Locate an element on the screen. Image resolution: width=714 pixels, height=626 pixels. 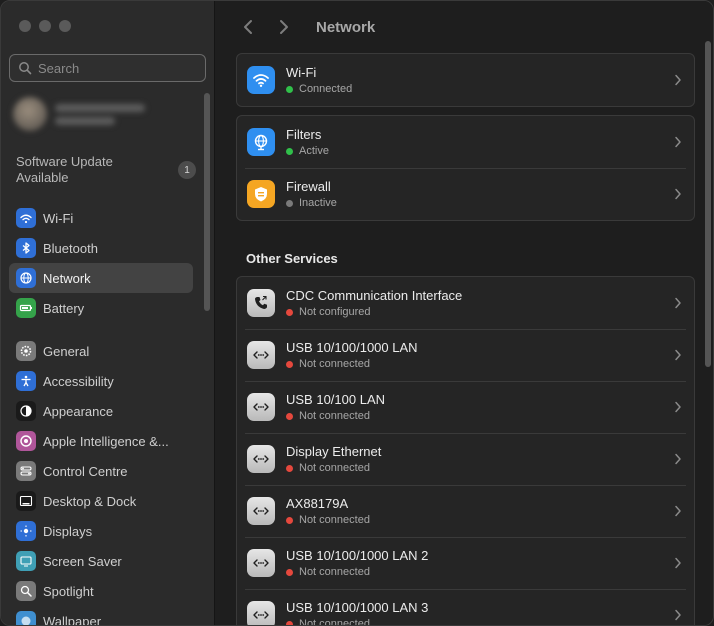
service-row-usb-10-100-1000-lan-2: USB 10/100/1000 LAN 2 Not connected is located at coordinates (465, 563).